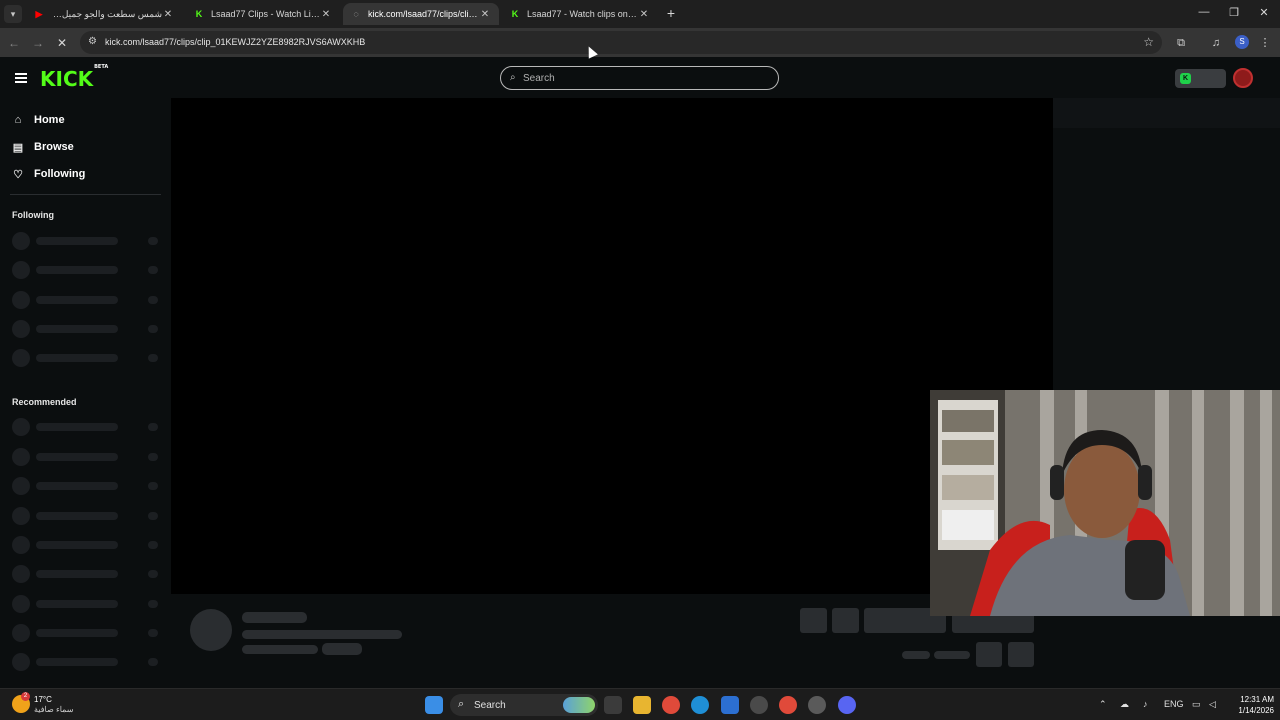 This screenshot has width=1280, height=720. I want to click on tab-title: Lsaad77 - Watch clips on Kick, so click(582, 14).